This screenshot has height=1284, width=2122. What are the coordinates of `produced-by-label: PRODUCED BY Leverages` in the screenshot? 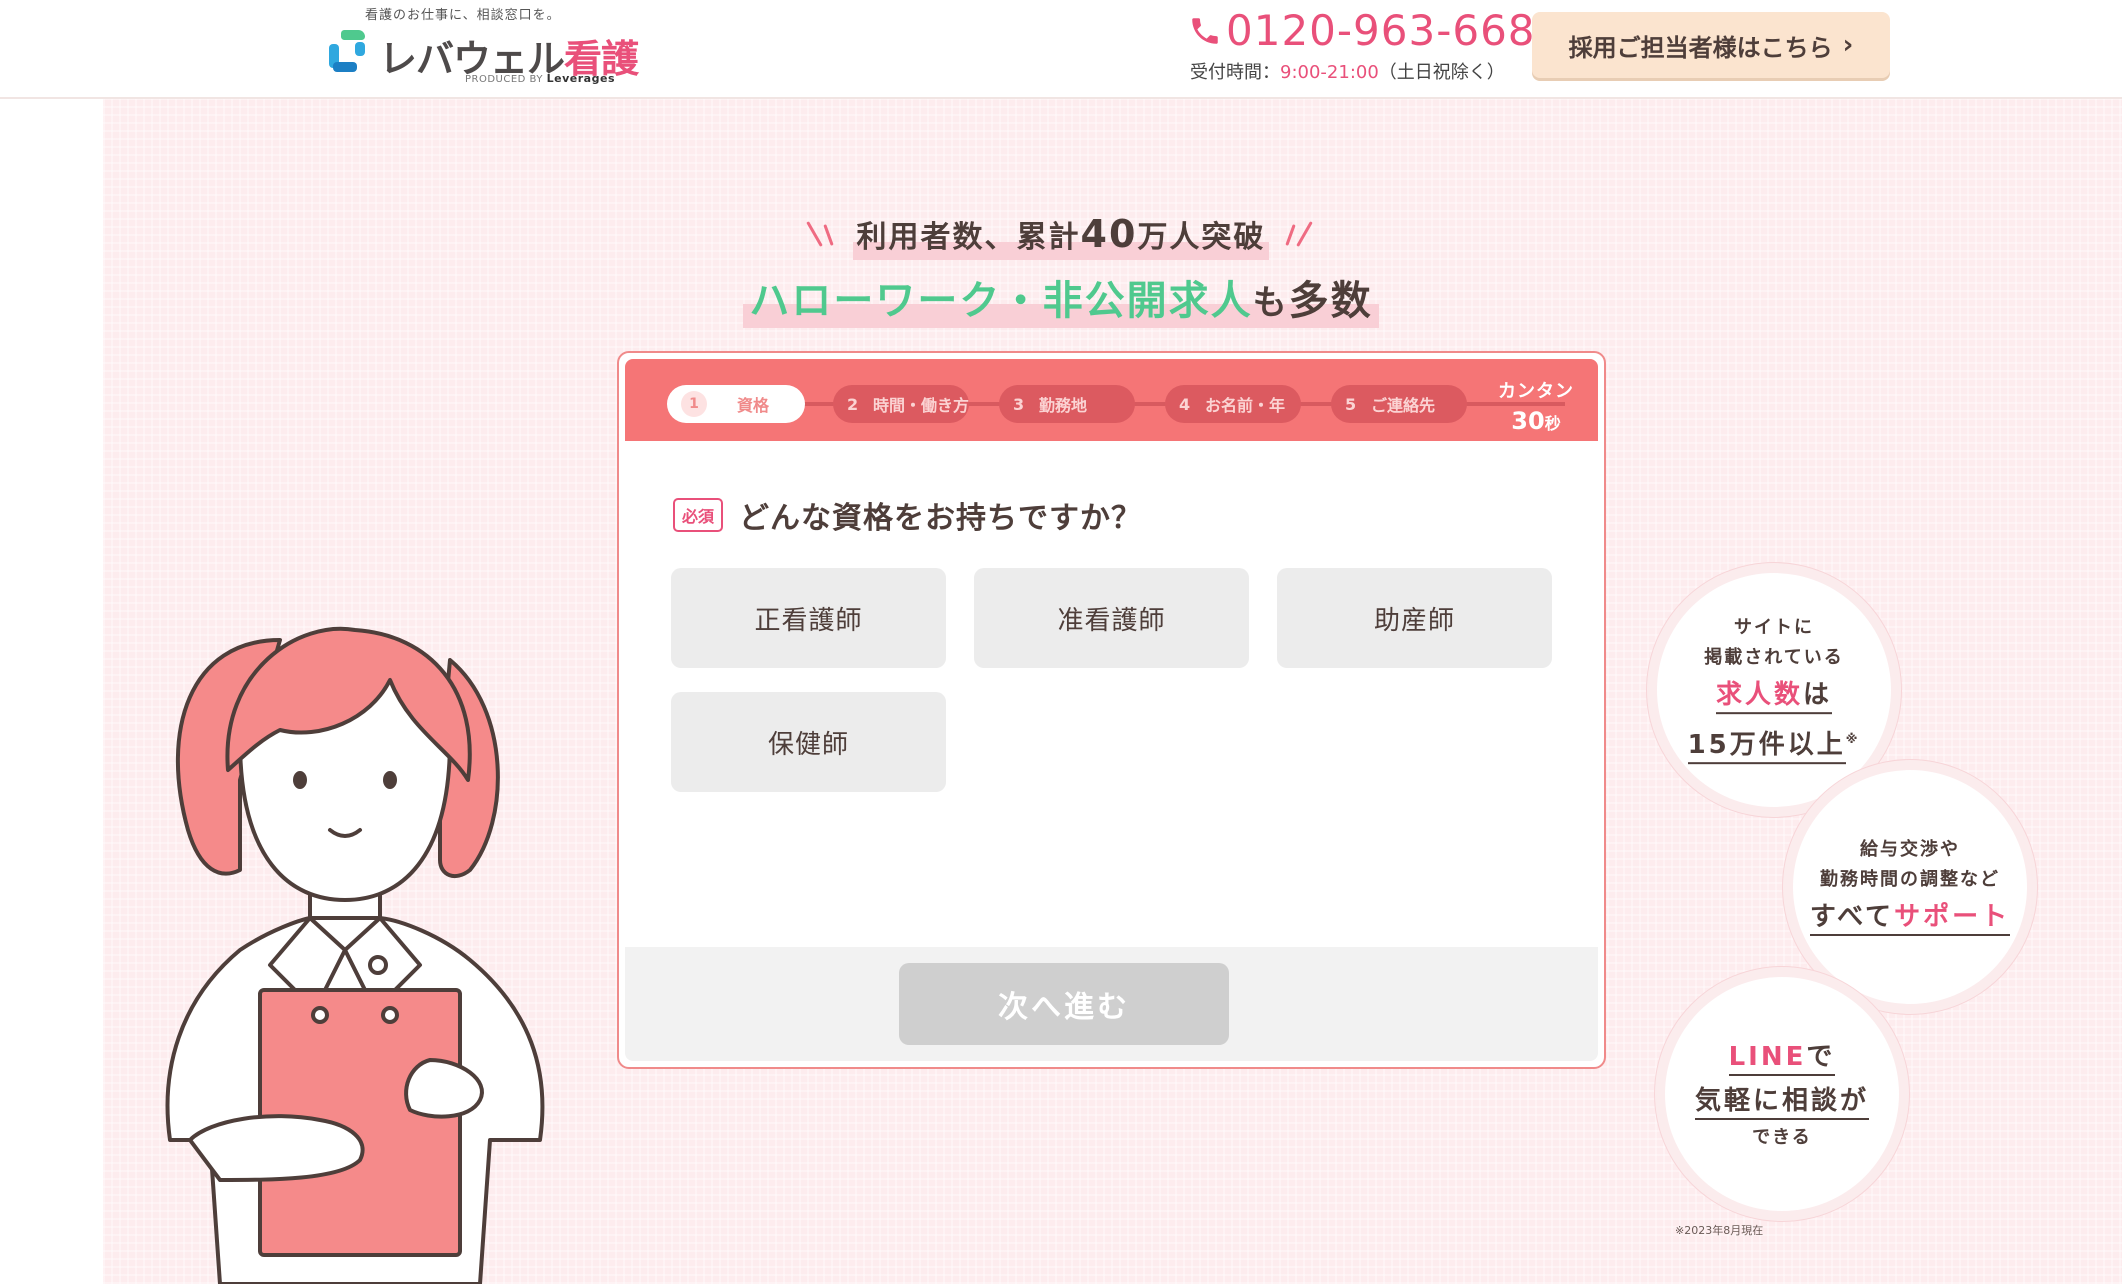 It's located at (540, 78).